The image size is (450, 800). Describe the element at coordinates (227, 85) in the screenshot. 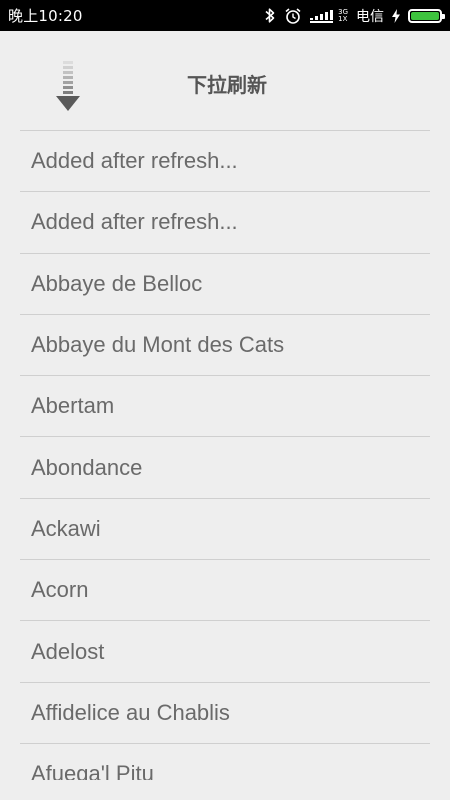

I see `pull-to-refresh-label: 下拉刷新` at that location.